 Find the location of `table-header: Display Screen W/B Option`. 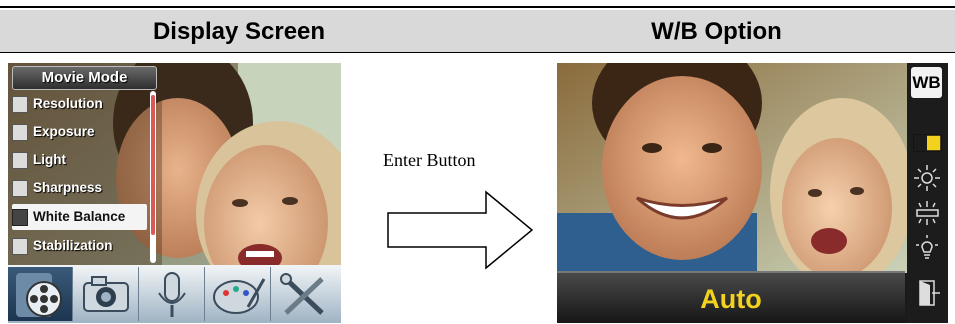

table-header: Display Screen W/B Option is located at coordinates (477, 31).